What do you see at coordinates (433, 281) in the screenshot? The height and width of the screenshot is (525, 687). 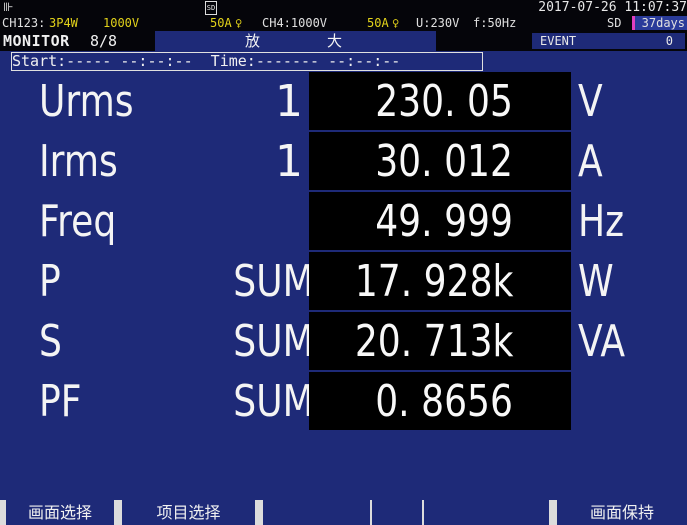 I see `measured-value: 17. 928k` at bounding box center [433, 281].